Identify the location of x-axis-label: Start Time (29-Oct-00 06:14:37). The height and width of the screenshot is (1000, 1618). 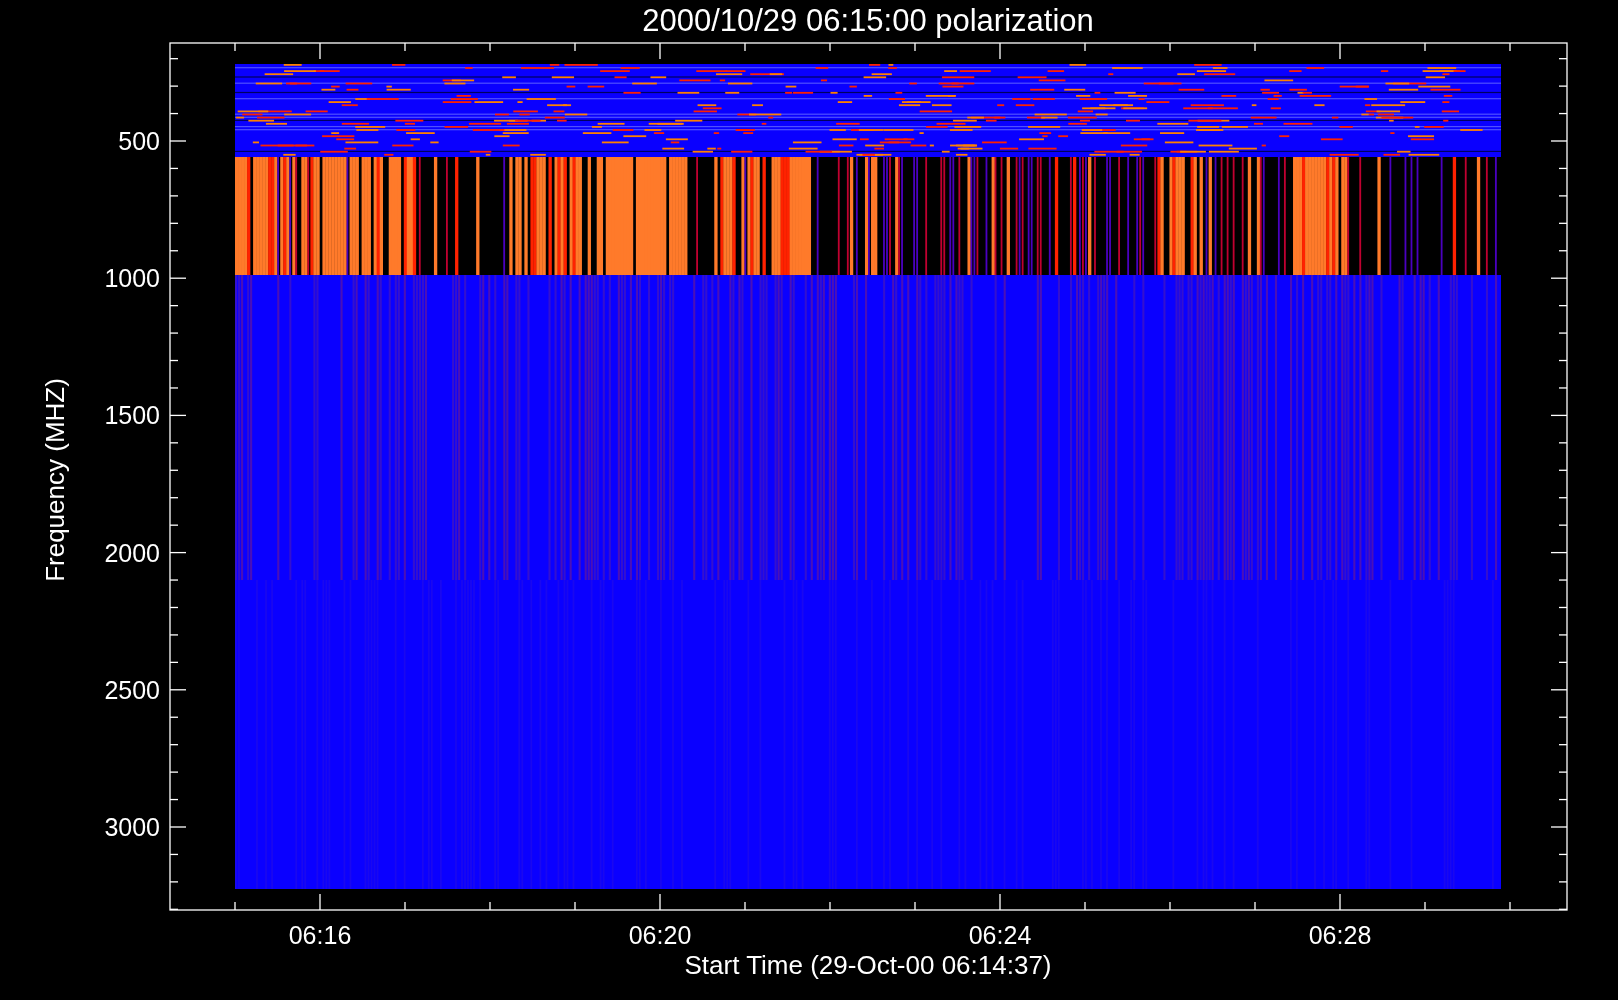
(868, 965).